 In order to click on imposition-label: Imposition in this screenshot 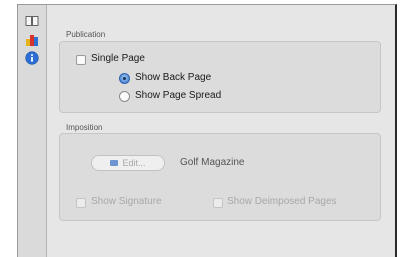, I will do `click(84, 127)`.